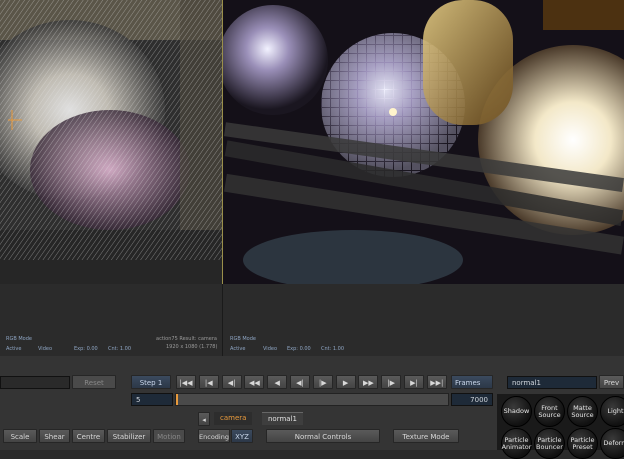 This screenshot has height=459, width=624. I want to click on previous-keyframe-icon: |◀, so click(208, 382).